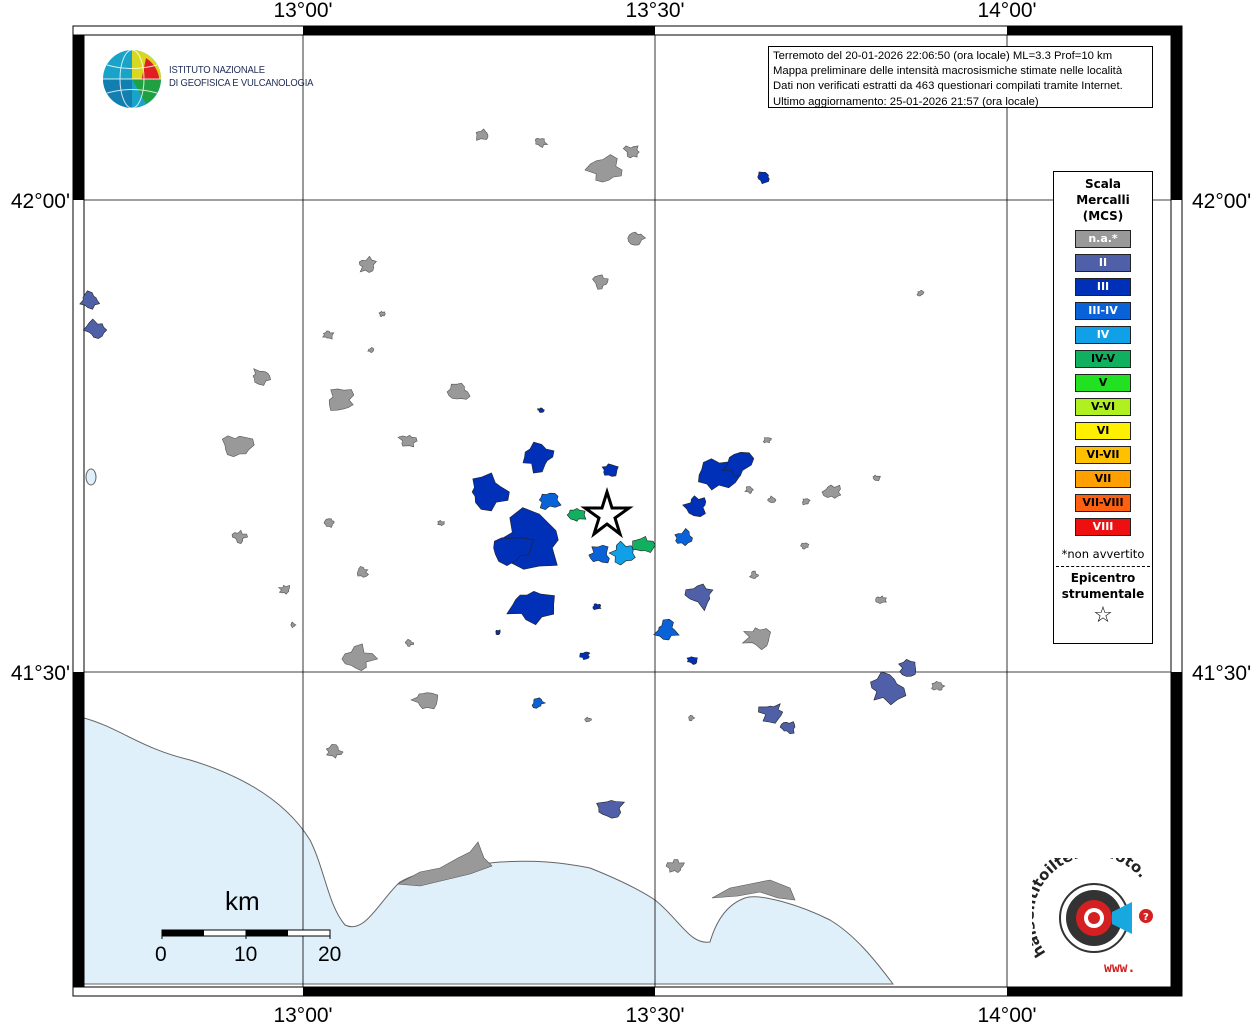  Describe the element at coordinates (1103, 287) in the screenshot. I see `legend-swatch-iii: III` at that location.